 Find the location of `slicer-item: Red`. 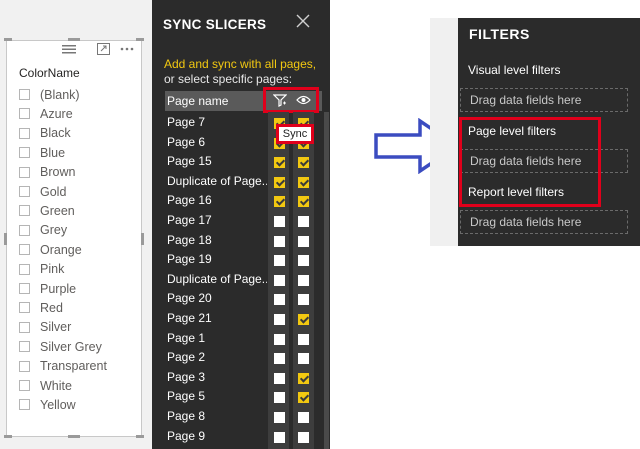

slicer-item: Red is located at coordinates (41, 307).